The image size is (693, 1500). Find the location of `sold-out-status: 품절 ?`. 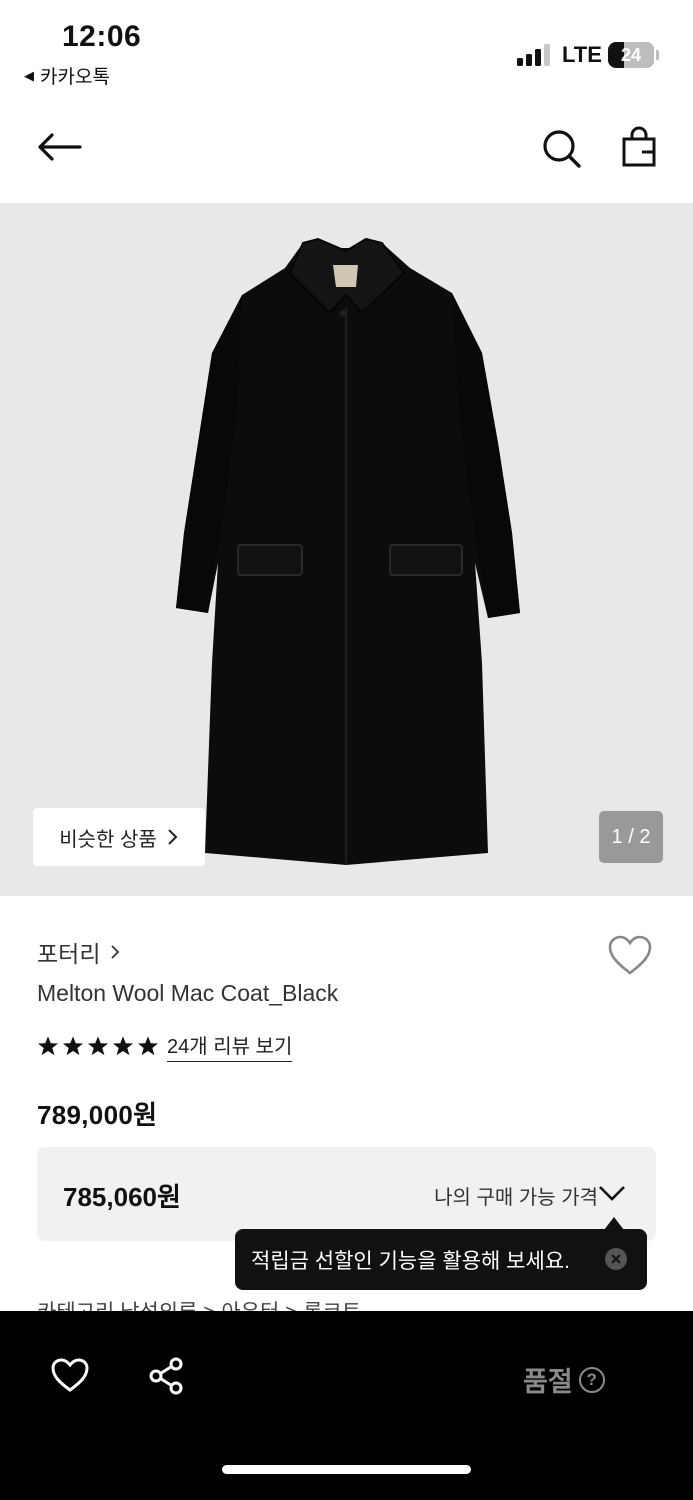

sold-out-status: 품절 ? is located at coordinates (564, 1379).